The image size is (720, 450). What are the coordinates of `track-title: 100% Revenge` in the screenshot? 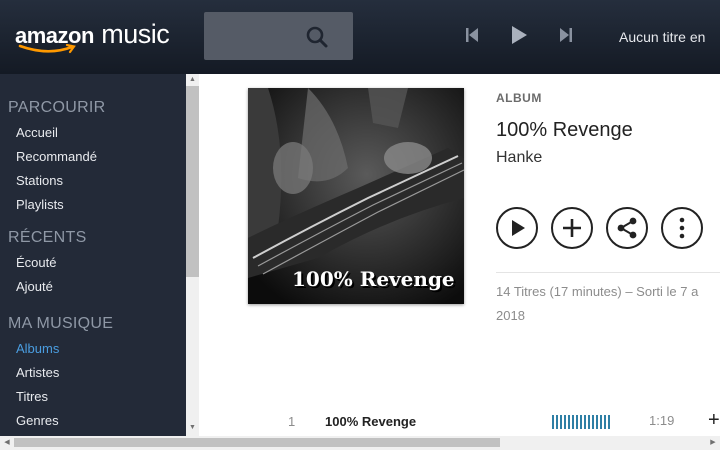 It's located at (370, 421).